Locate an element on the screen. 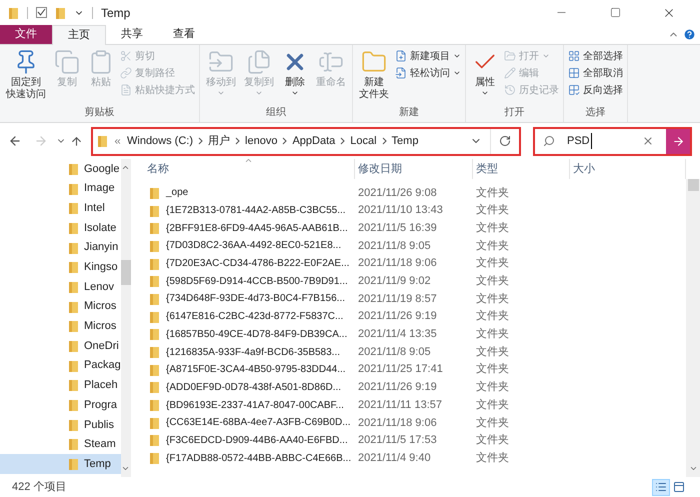 The image size is (700, 497). date-cell-text: 2021/11/26 9:08 is located at coordinates (397, 193).